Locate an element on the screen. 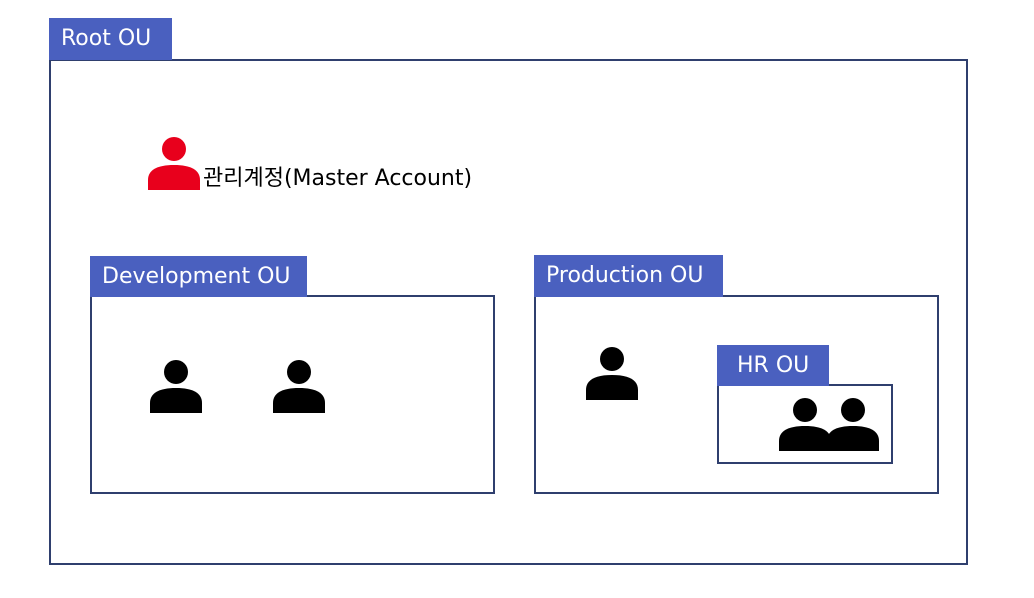 This screenshot has width=1034, height=598. hr-ou-label: HR OU is located at coordinates (773, 365).